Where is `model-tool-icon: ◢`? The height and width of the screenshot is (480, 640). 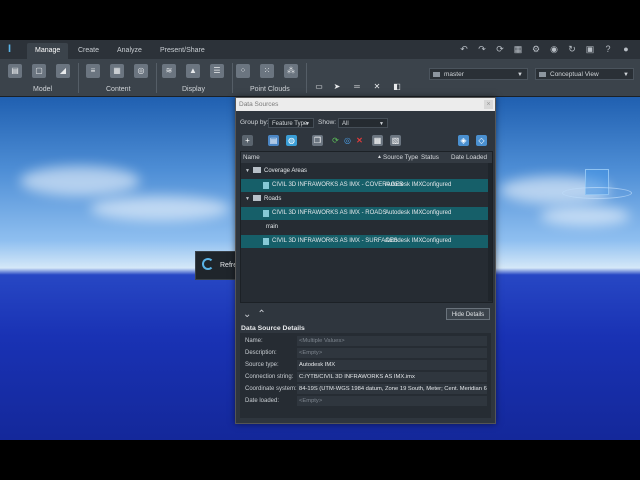 model-tool-icon: ◢ is located at coordinates (63, 71).